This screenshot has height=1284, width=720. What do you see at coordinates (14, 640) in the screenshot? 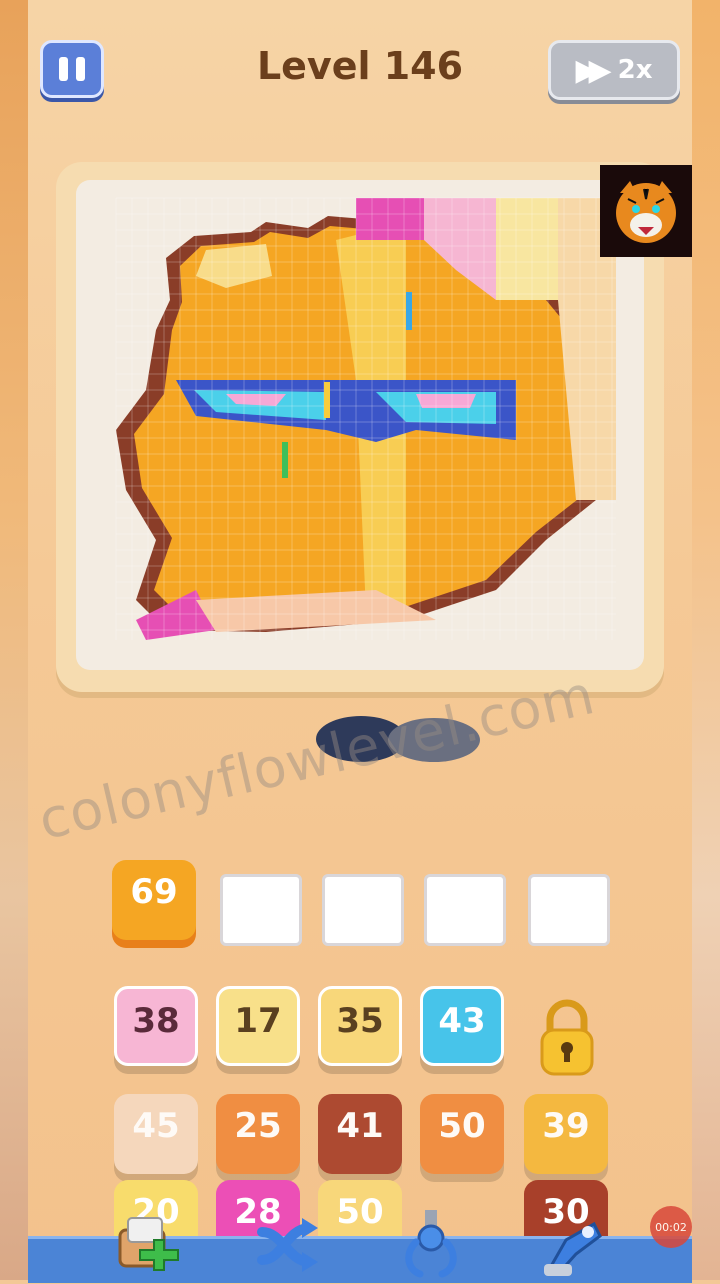
I see `left-backdrop` at bounding box center [14, 640].